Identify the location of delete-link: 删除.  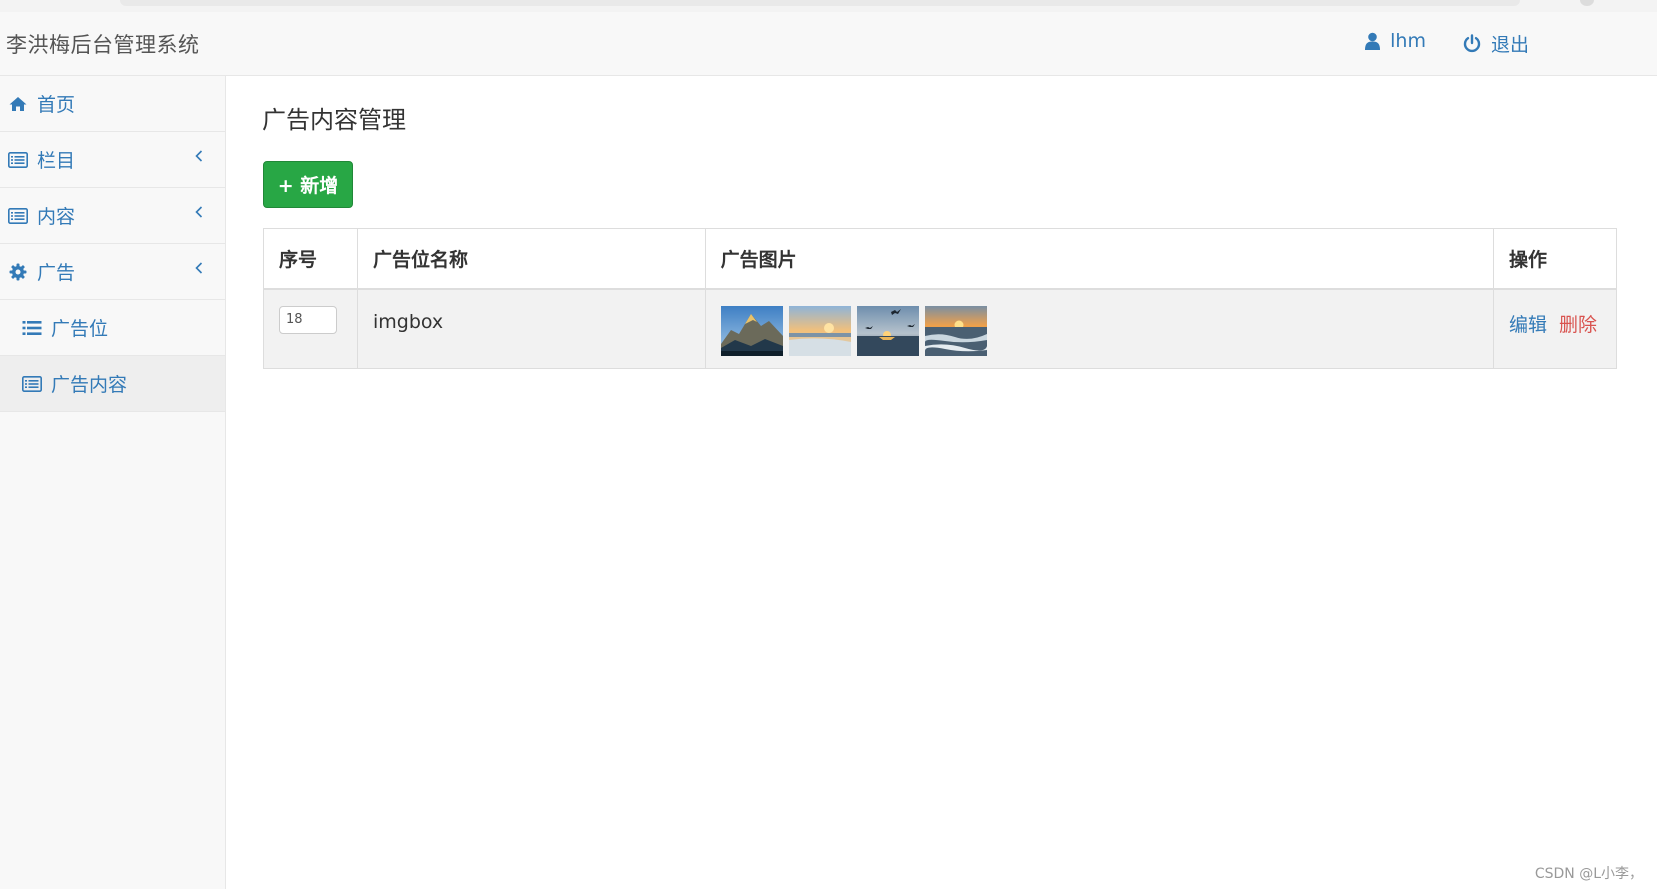
(1578, 325).